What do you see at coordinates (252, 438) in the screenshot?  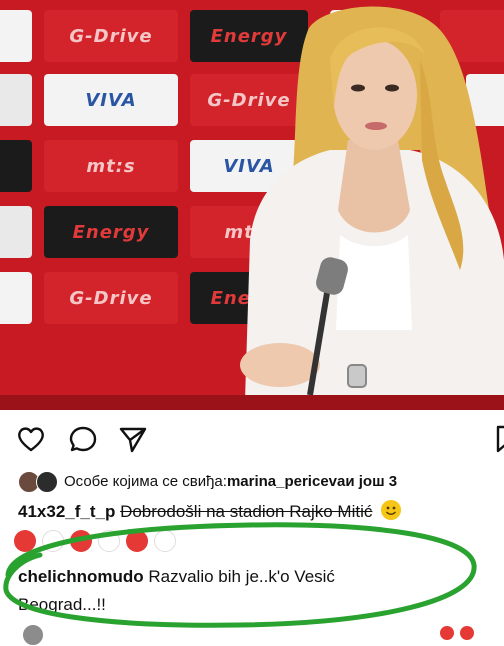 I see `post-action-bar` at bounding box center [252, 438].